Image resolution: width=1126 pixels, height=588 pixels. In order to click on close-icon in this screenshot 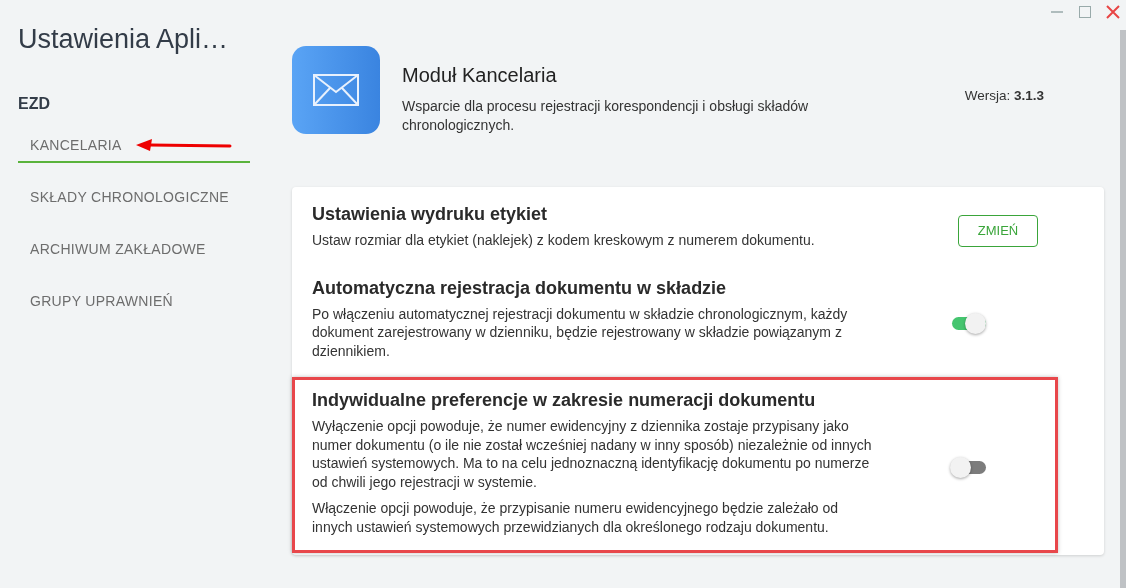, I will do `click(1113, 12)`.